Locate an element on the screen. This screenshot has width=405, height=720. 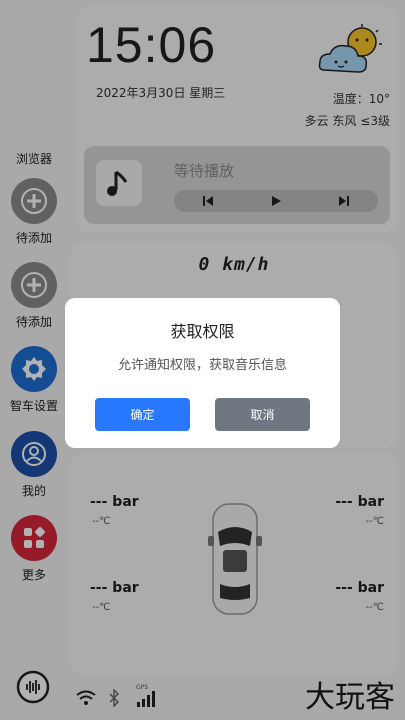
confirm-button: 确定 is located at coordinates (142, 414).